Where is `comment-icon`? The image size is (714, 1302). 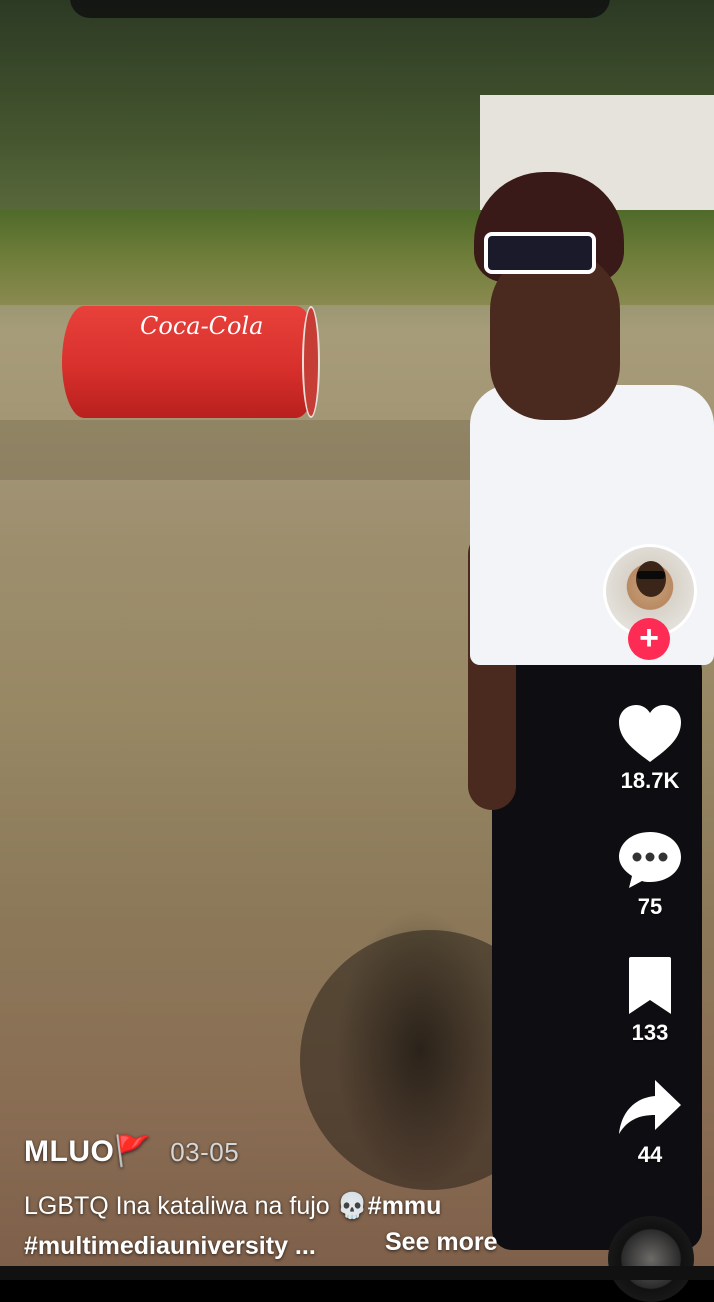
comment-icon is located at coordinates (650, 860).